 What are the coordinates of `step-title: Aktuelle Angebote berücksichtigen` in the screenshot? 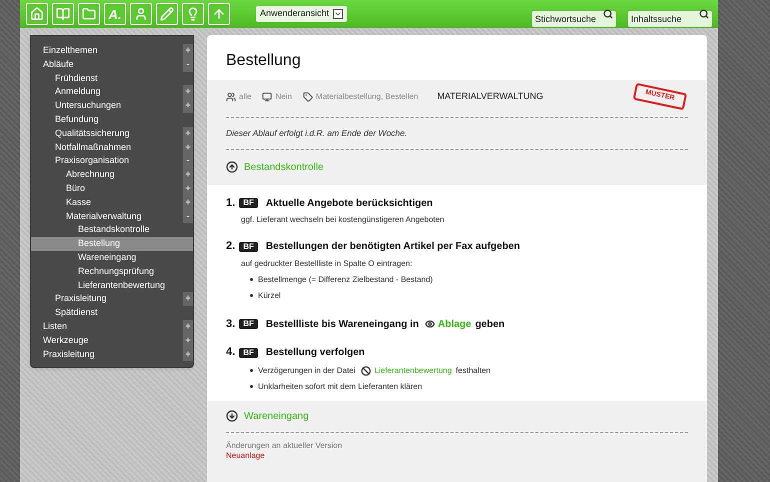 It's located at (350, 203).